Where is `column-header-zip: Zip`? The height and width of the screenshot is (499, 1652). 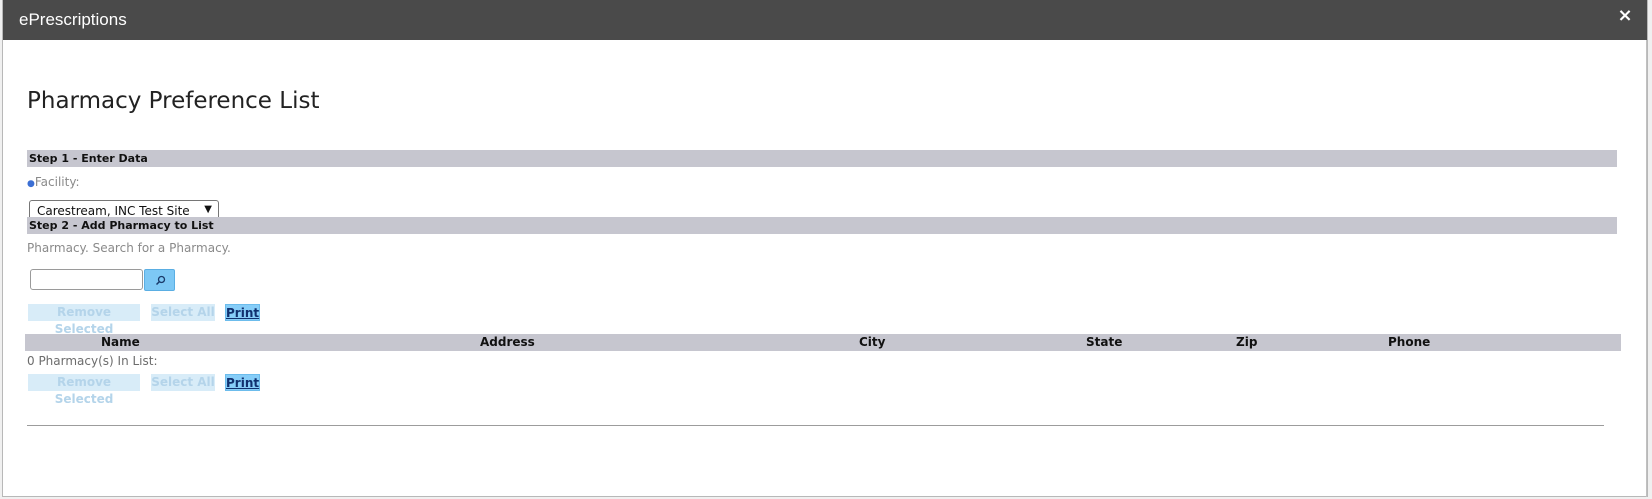 column-header-zip: Zip is located at coordinates (1246, 342).